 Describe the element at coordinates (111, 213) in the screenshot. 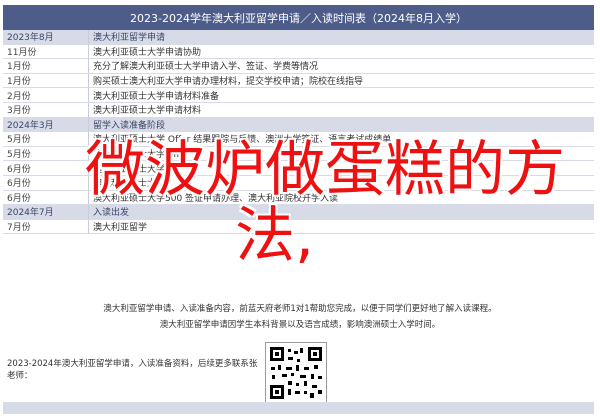

I see `row-text: 入读出发` at that location.